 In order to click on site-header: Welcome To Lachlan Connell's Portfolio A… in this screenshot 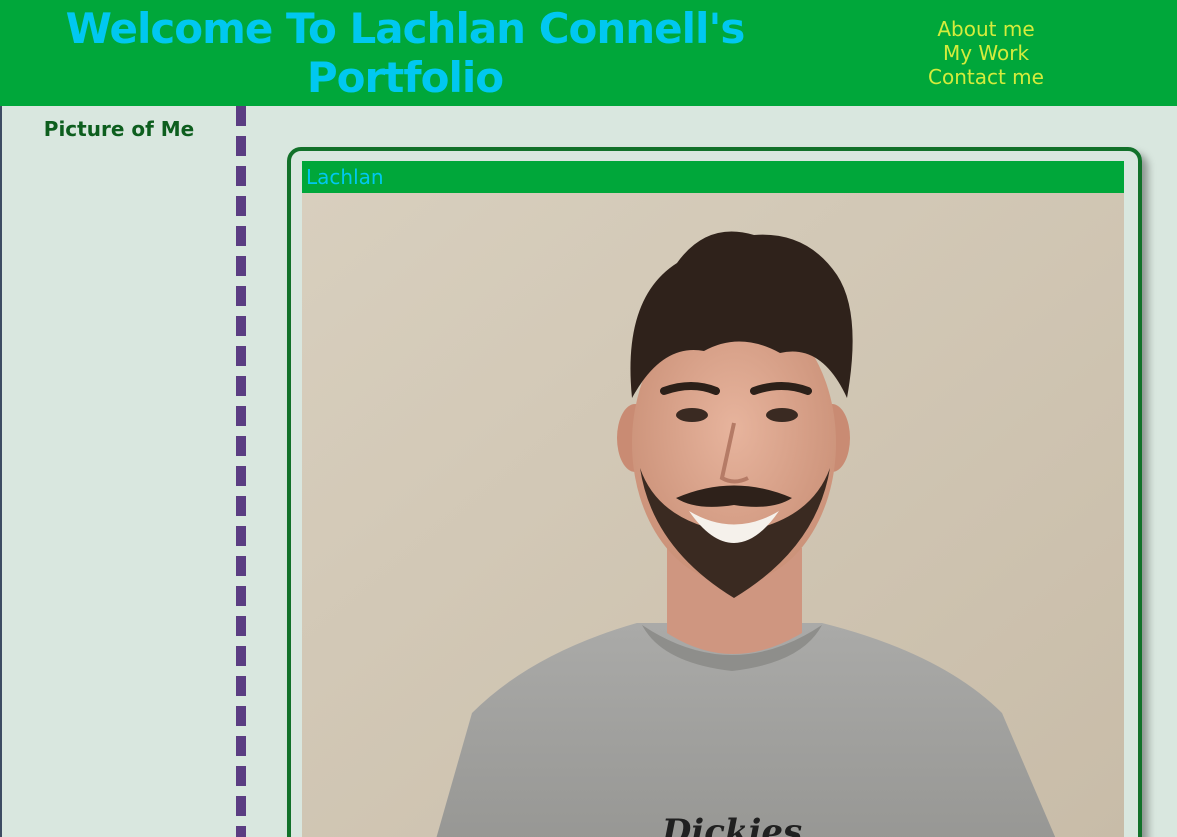, I will do `click(588, 53)`.